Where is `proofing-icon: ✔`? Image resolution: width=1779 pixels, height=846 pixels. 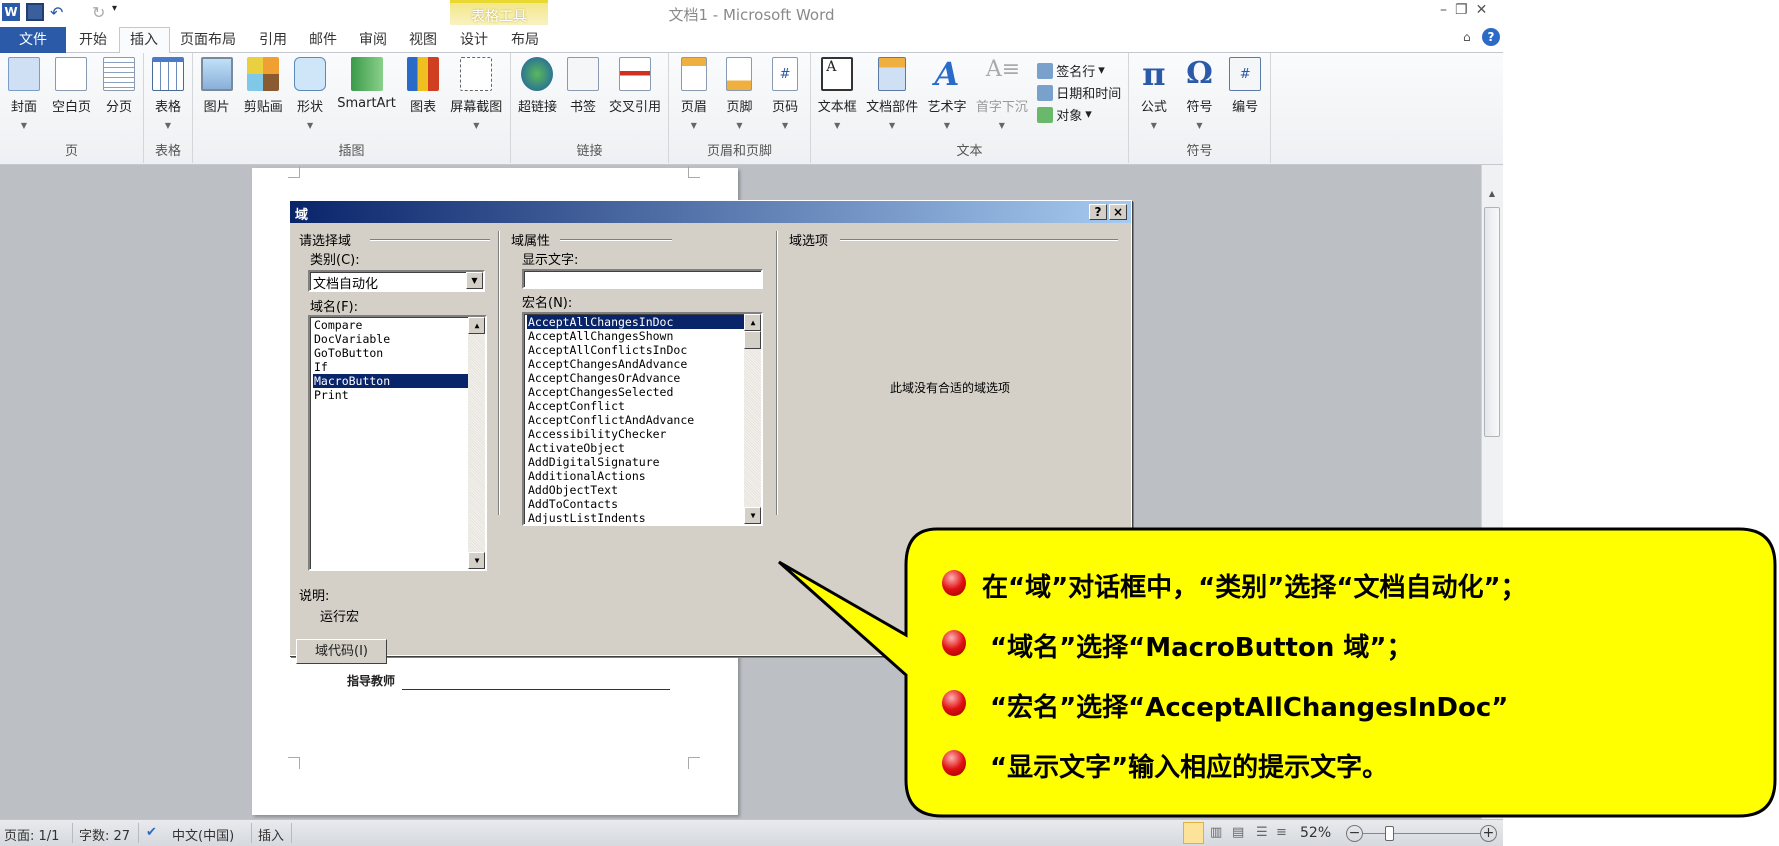 proofing-icon: ✔ is located at coordinates (151, 832).